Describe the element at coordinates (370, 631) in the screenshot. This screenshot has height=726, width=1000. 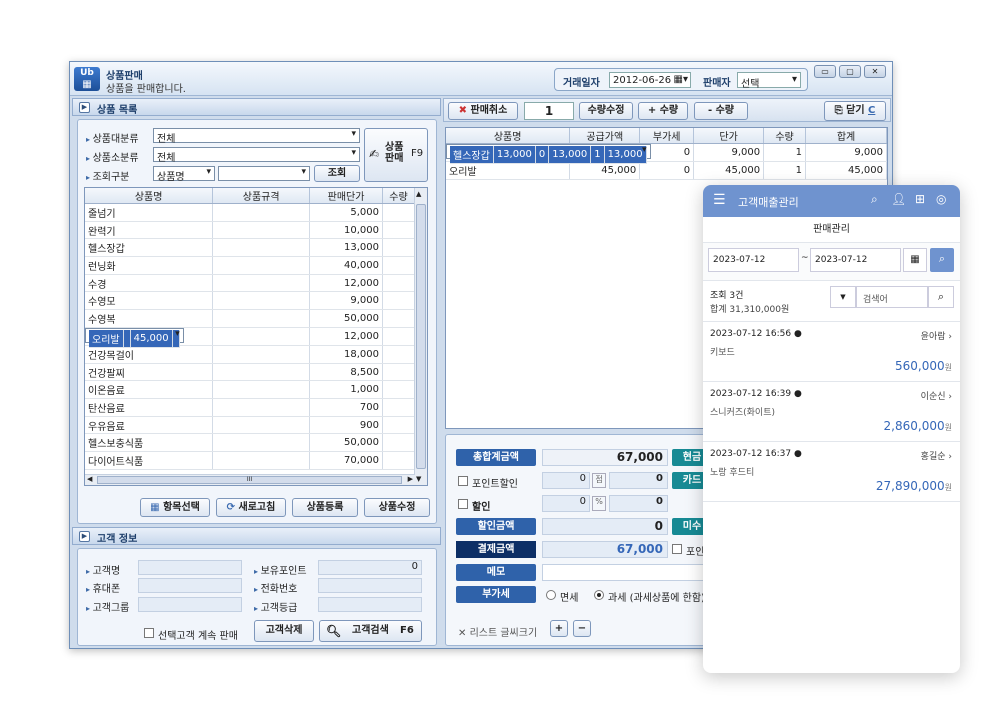
I see `customer-search-button: 🔍︎ 고객검색 F6` at that location.